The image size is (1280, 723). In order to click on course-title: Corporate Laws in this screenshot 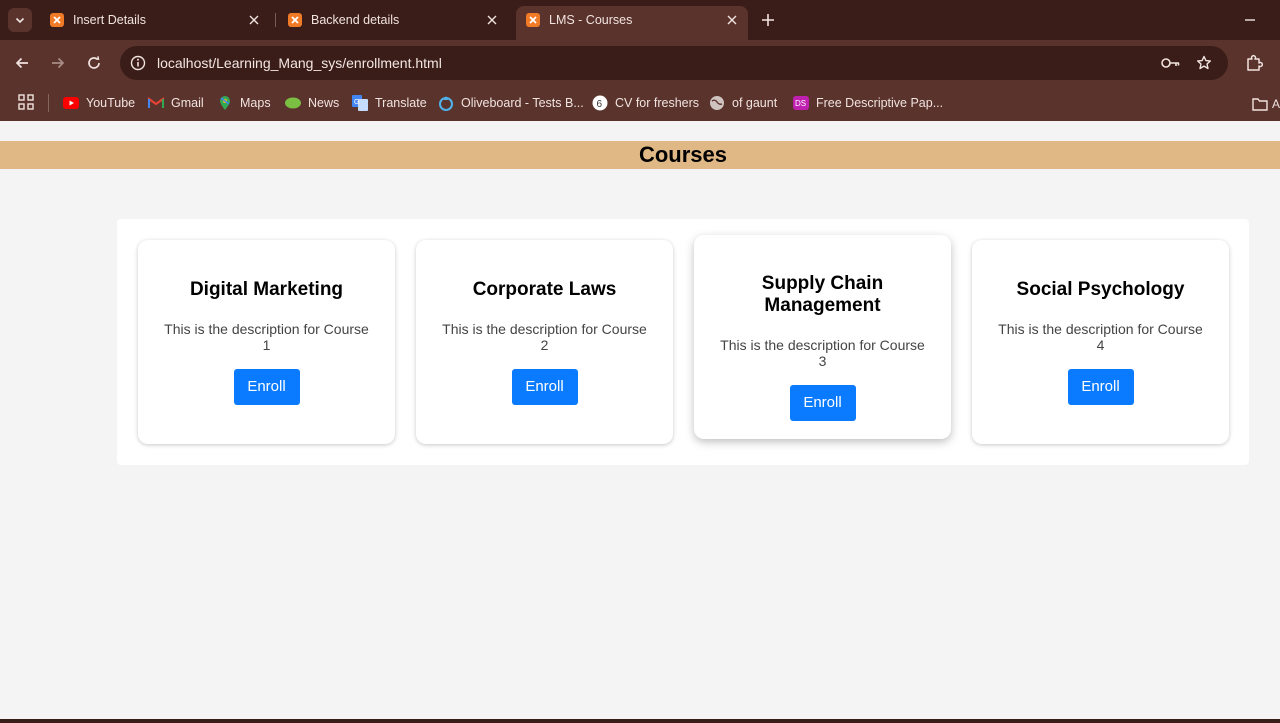, I will do `click(544, 289)`.